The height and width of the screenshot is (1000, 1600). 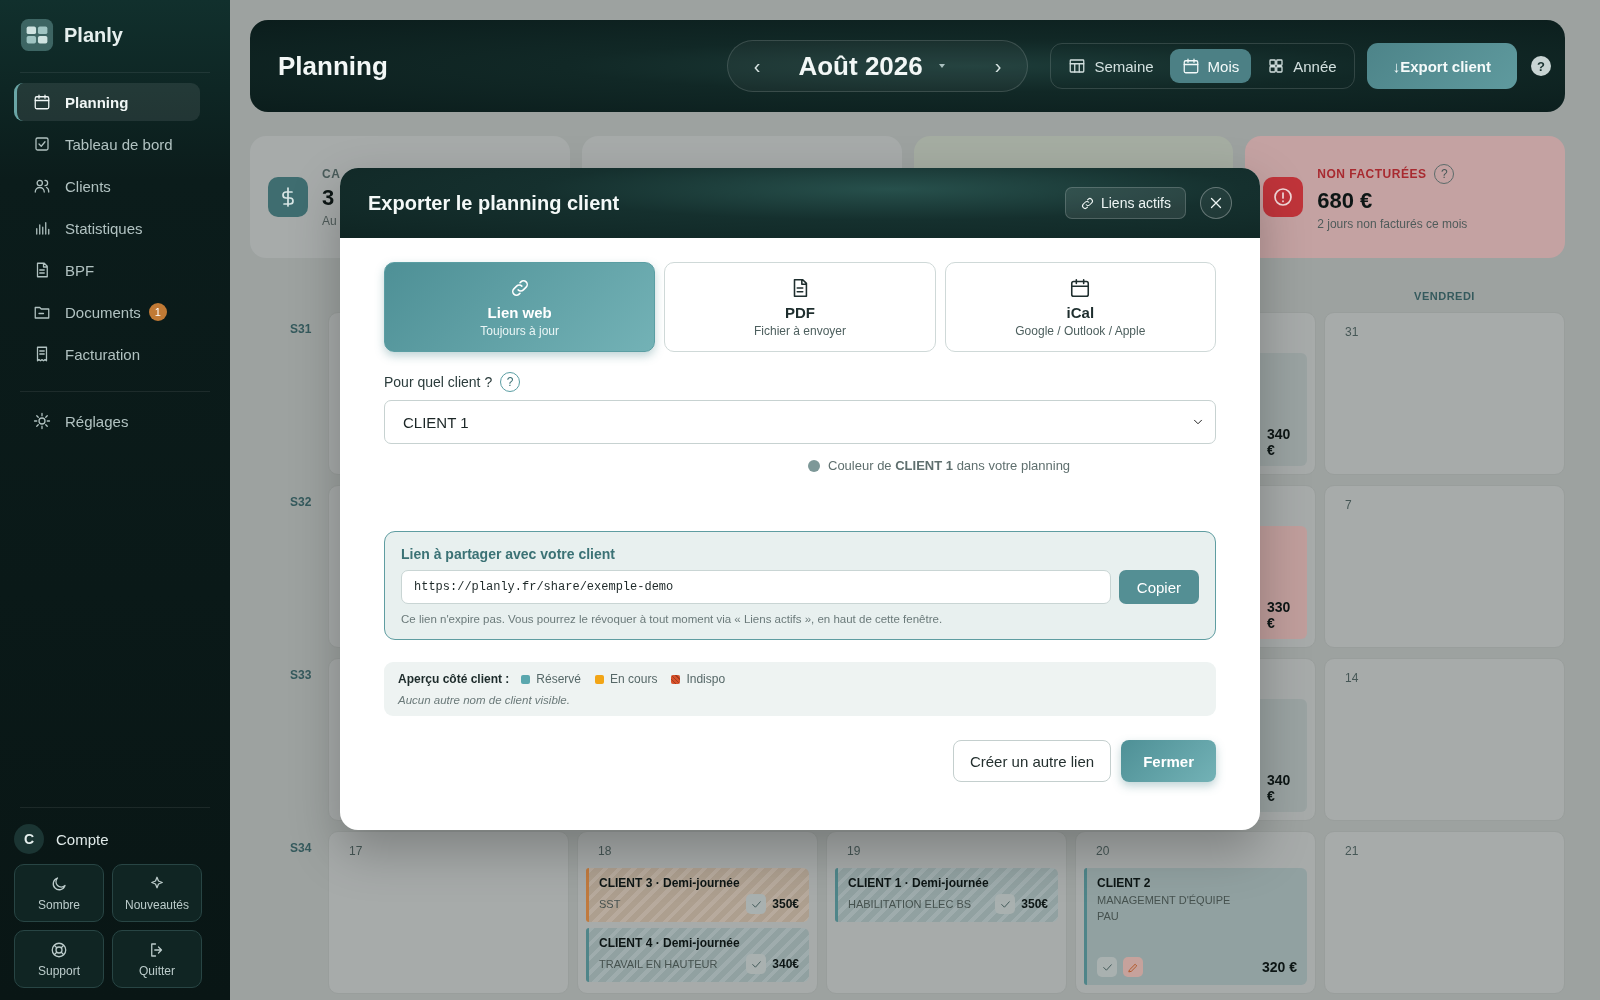 I want to click on event-card: 330 €, so click(x=1282, y=582).